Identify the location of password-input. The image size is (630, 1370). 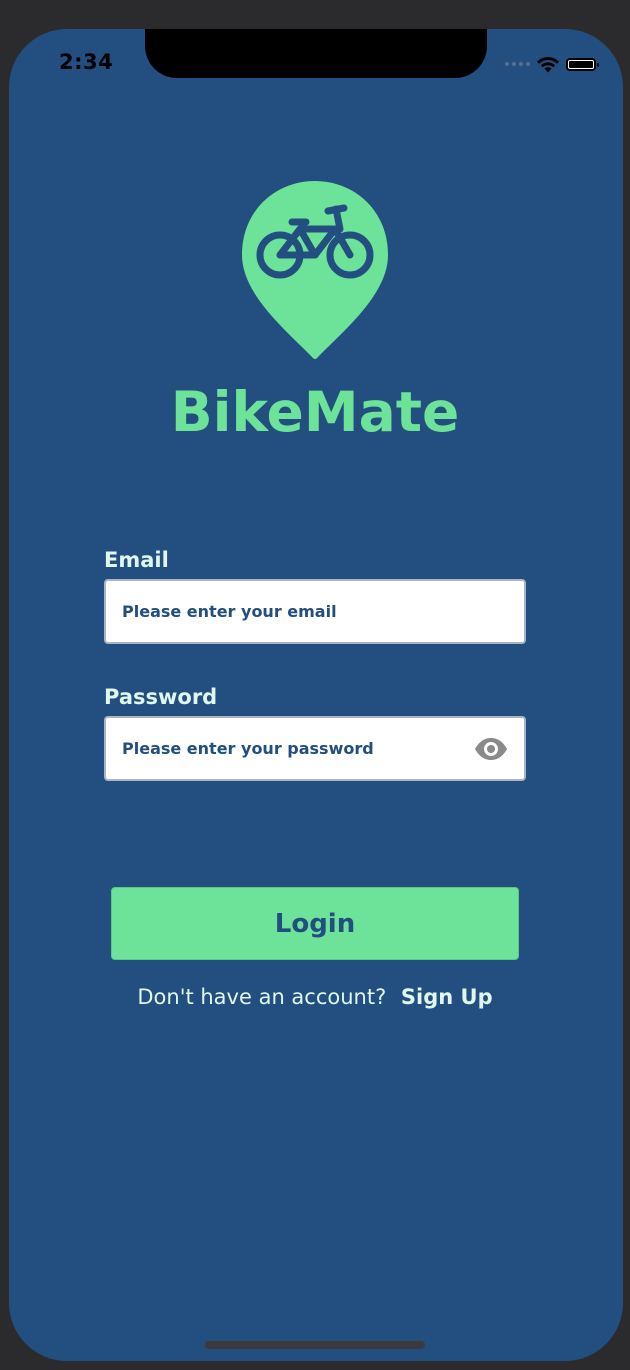
(292, 748).